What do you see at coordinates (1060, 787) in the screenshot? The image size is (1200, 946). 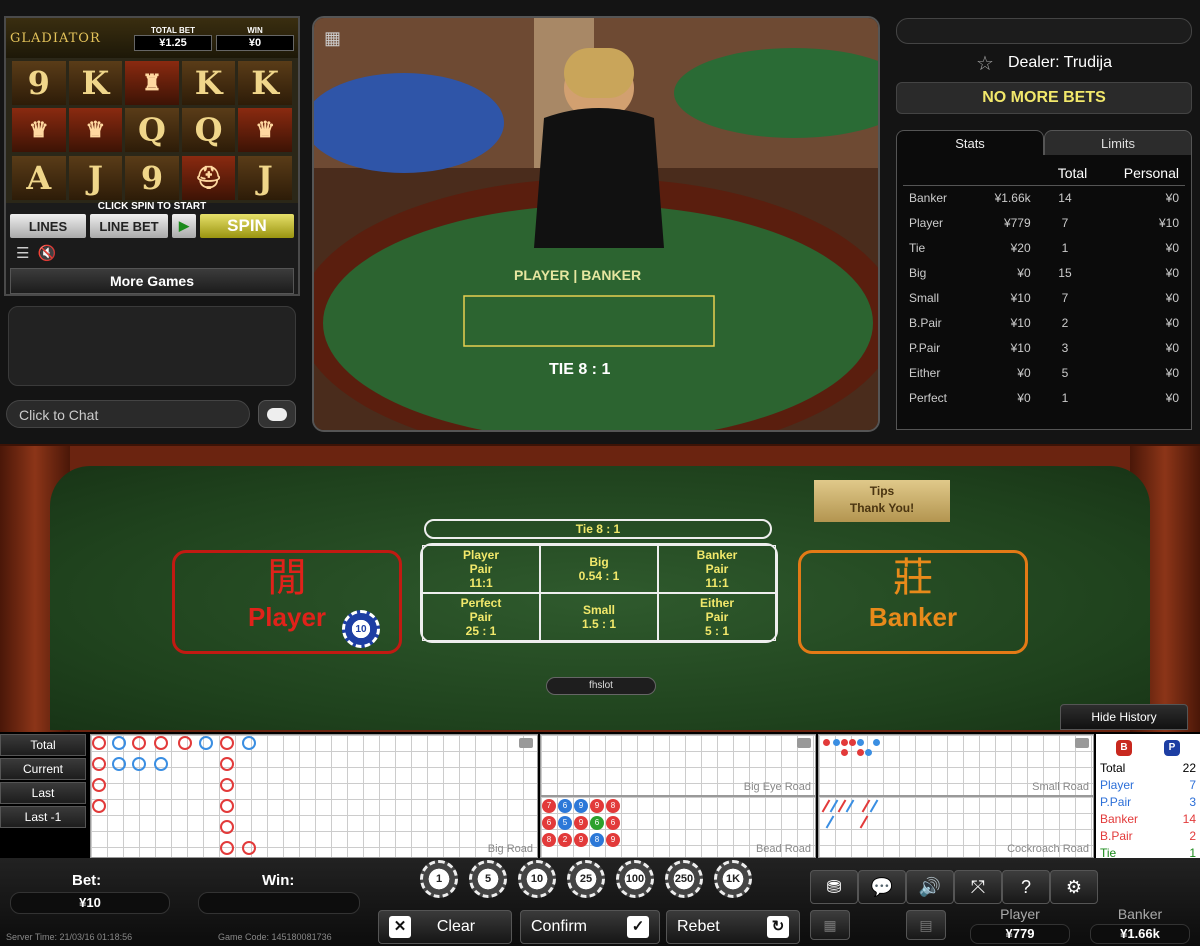 I see `small-road-label: Small Road` at bounding box center [1060, 787].